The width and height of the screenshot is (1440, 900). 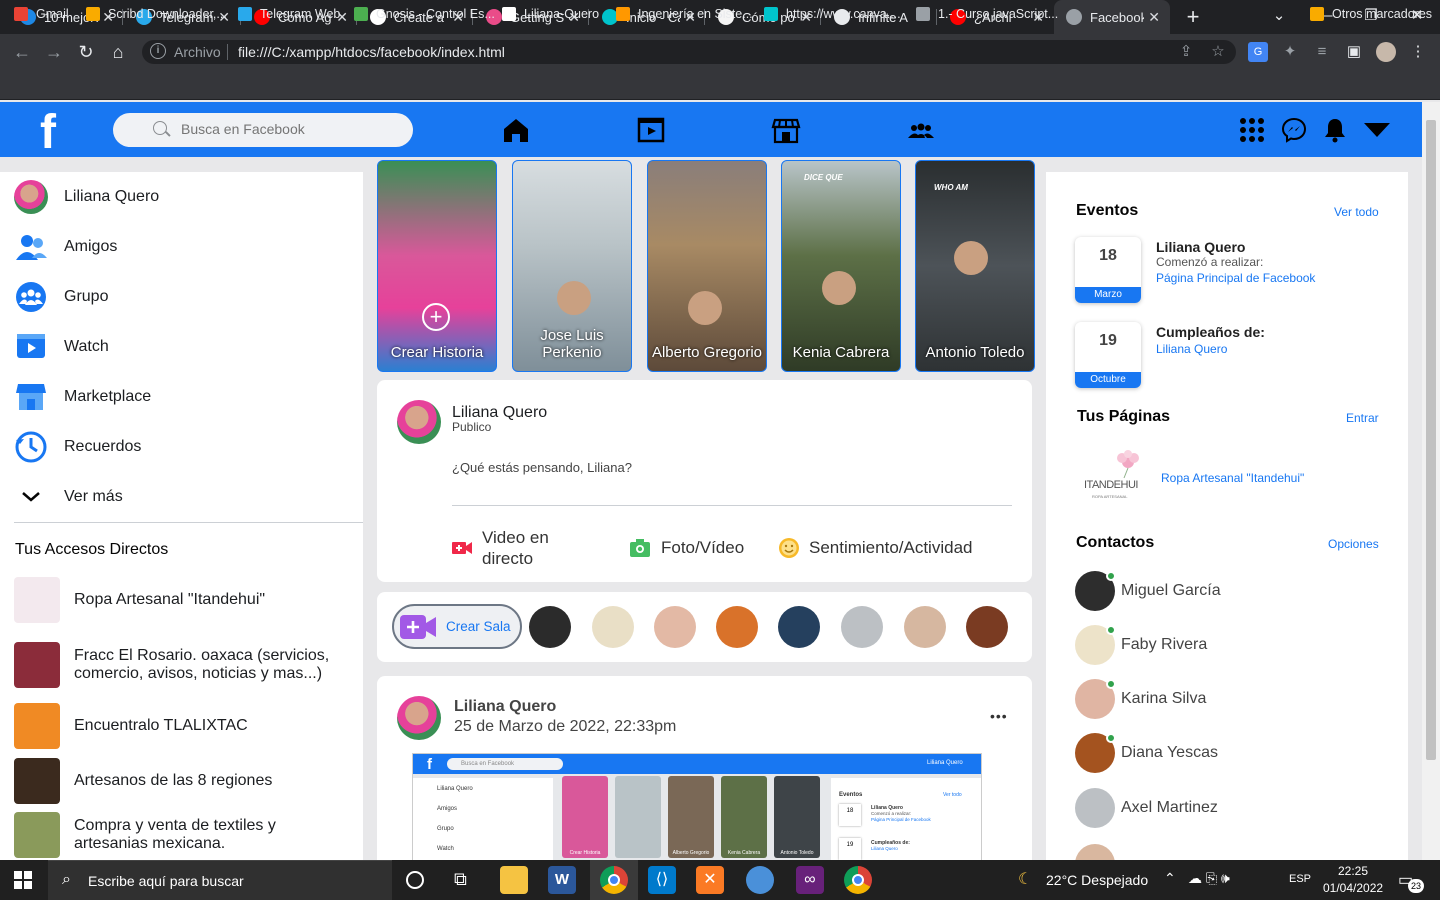 What do you see at coordinates (516, 130) in the screenshot?
I see `home-nav-icon` at bounding box center [516, 130].